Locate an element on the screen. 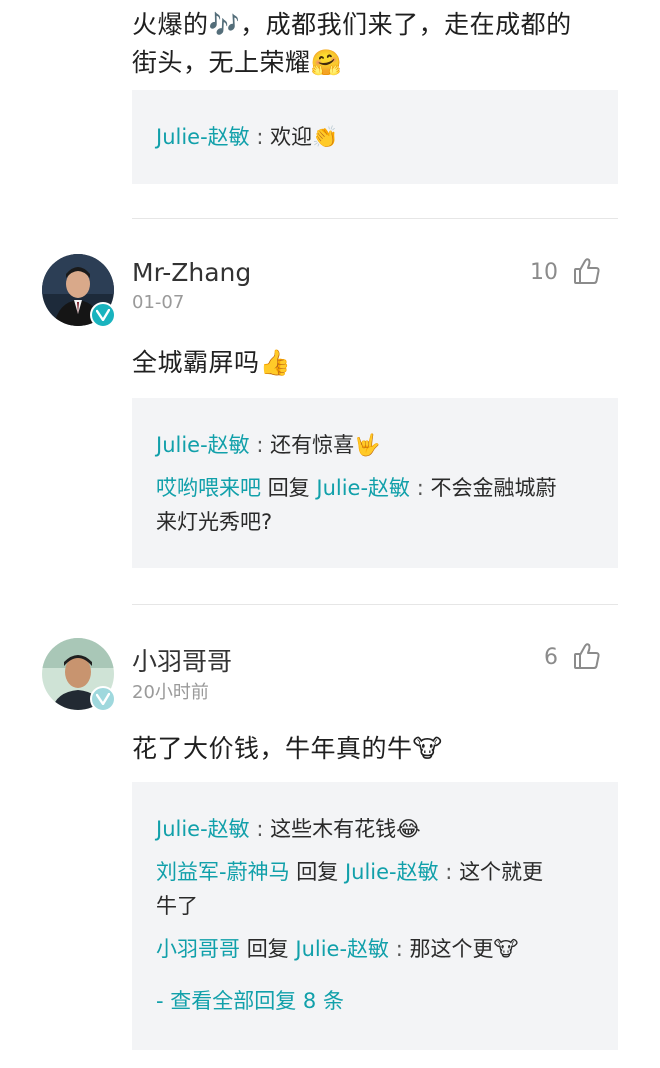  reply-text: 这个就更 is located at coordinates (501, 872).